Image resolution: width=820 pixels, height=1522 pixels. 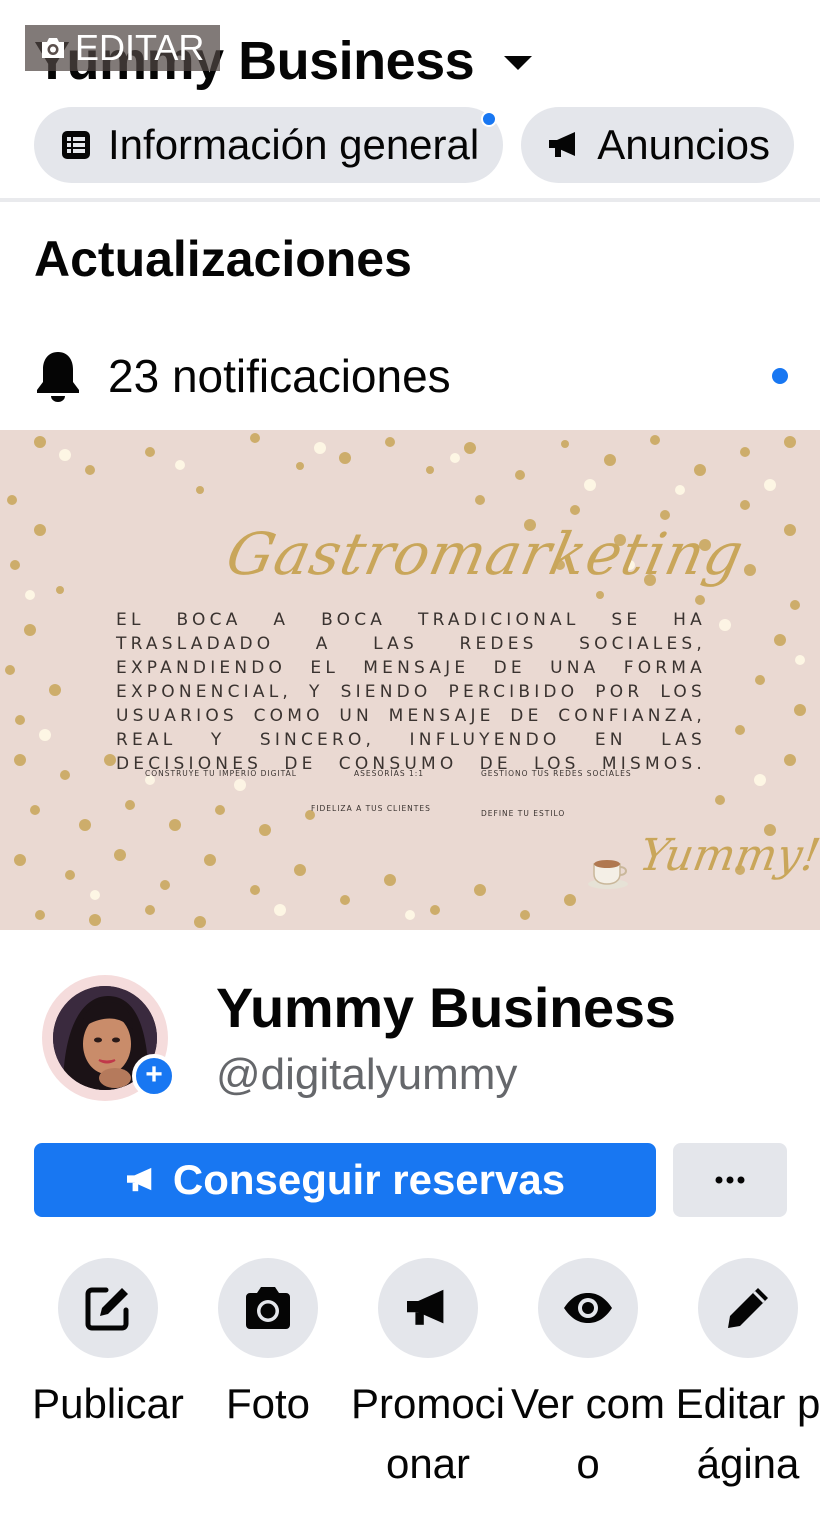 I want to click on cover-small-text: ASESORÍAS 1:1, so click(x=389, y=773).